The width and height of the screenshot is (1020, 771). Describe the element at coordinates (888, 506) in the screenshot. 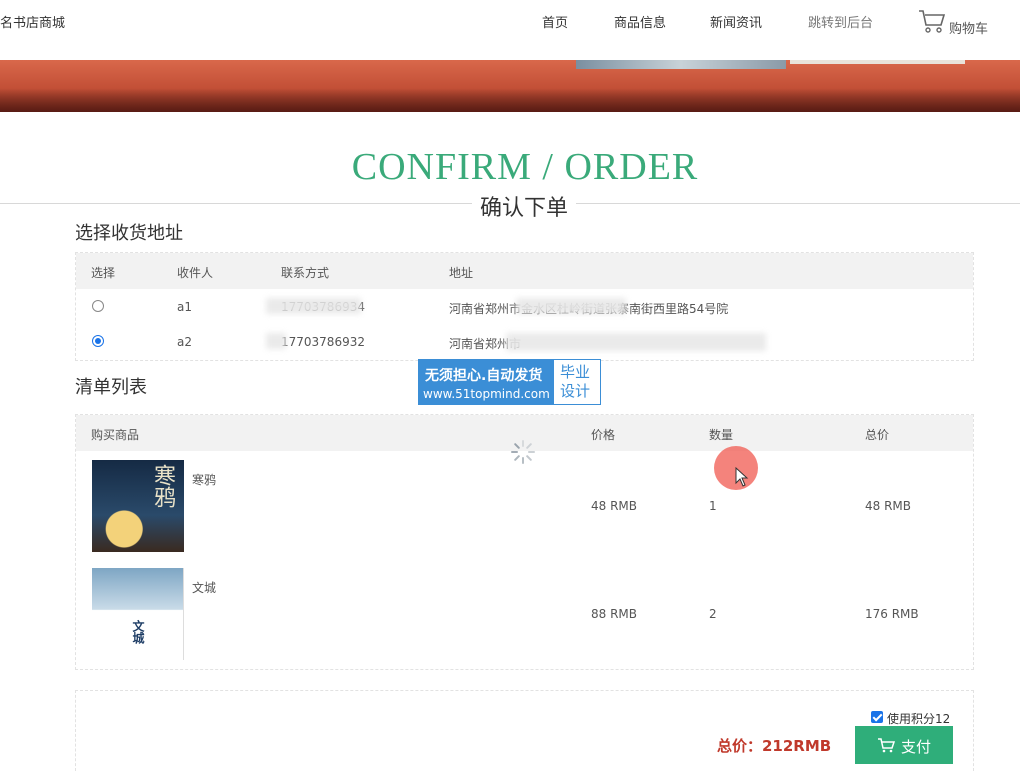

I see `product-total: 48 RMB` at that location.